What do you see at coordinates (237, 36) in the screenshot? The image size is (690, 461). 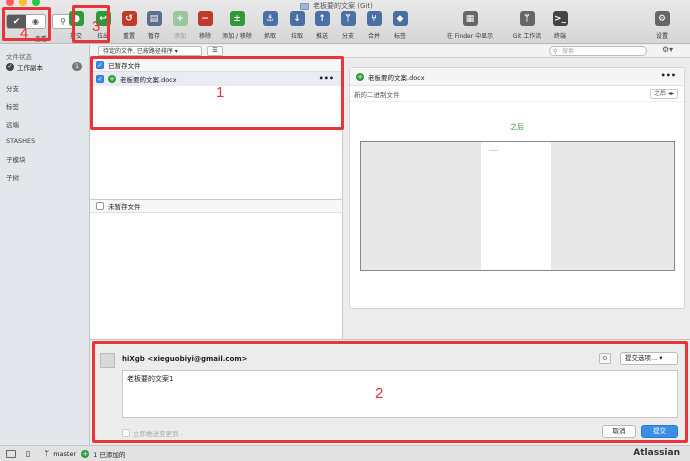 I see `toolbar-button-label: 添加 / 移除` at bounding box center [237, 36].